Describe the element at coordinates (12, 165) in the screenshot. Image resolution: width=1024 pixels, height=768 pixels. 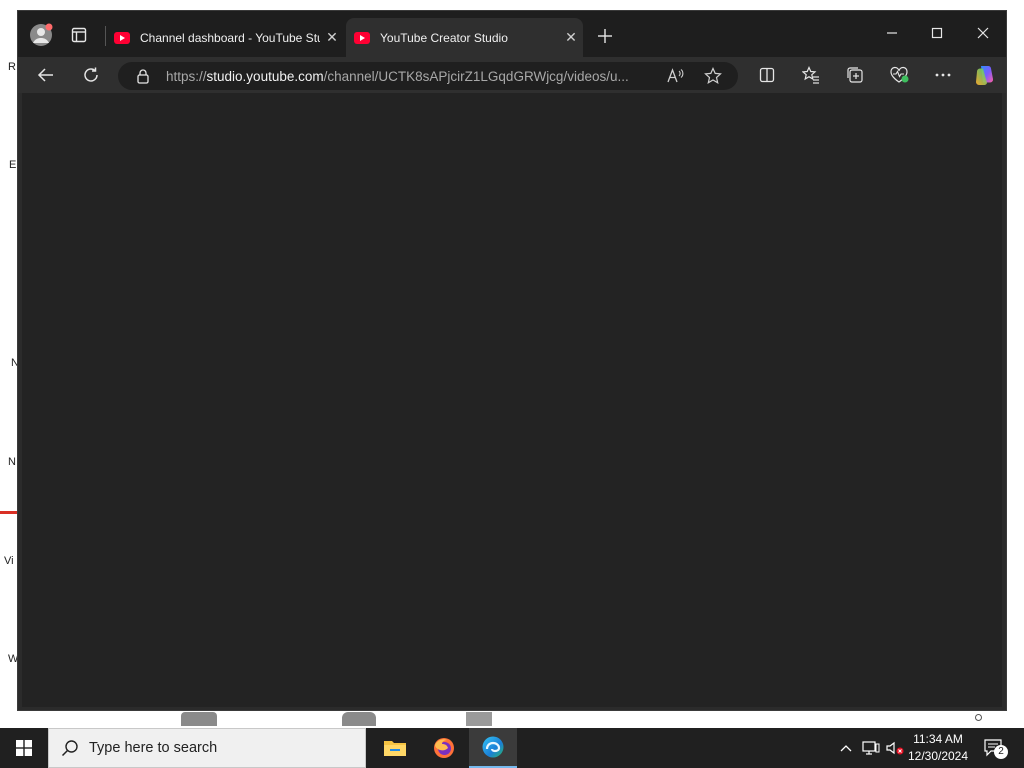
I see `desktop-icon-label: E` at that location.